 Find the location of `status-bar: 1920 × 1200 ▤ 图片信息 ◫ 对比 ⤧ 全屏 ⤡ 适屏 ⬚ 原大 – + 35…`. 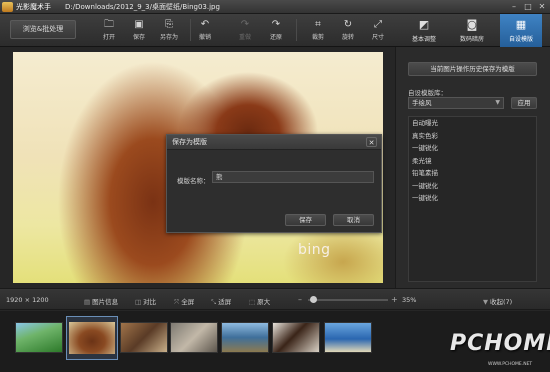

status-bar: 1920 × 1200 ▤ 图片信息 ◫ 对比 ⤧ 全屏 ⤡ 适屏 ⬚ 原大 – + 35… is located at coordinates (275, 299).